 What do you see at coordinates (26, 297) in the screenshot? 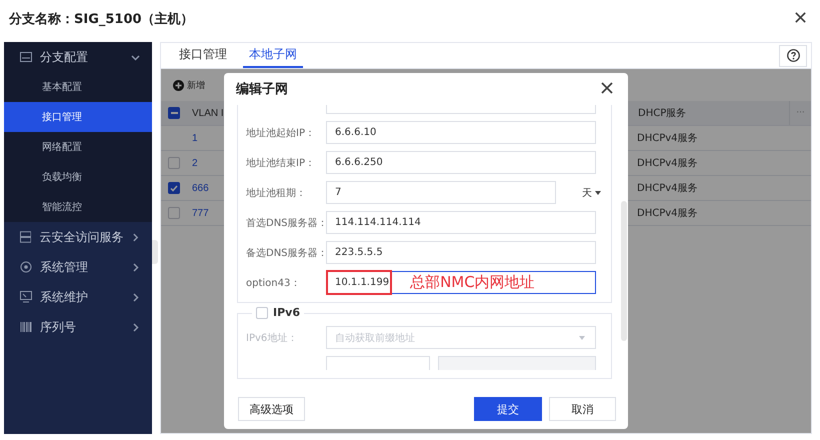
I see `monitor-icon` at bounding box center [26, 297].